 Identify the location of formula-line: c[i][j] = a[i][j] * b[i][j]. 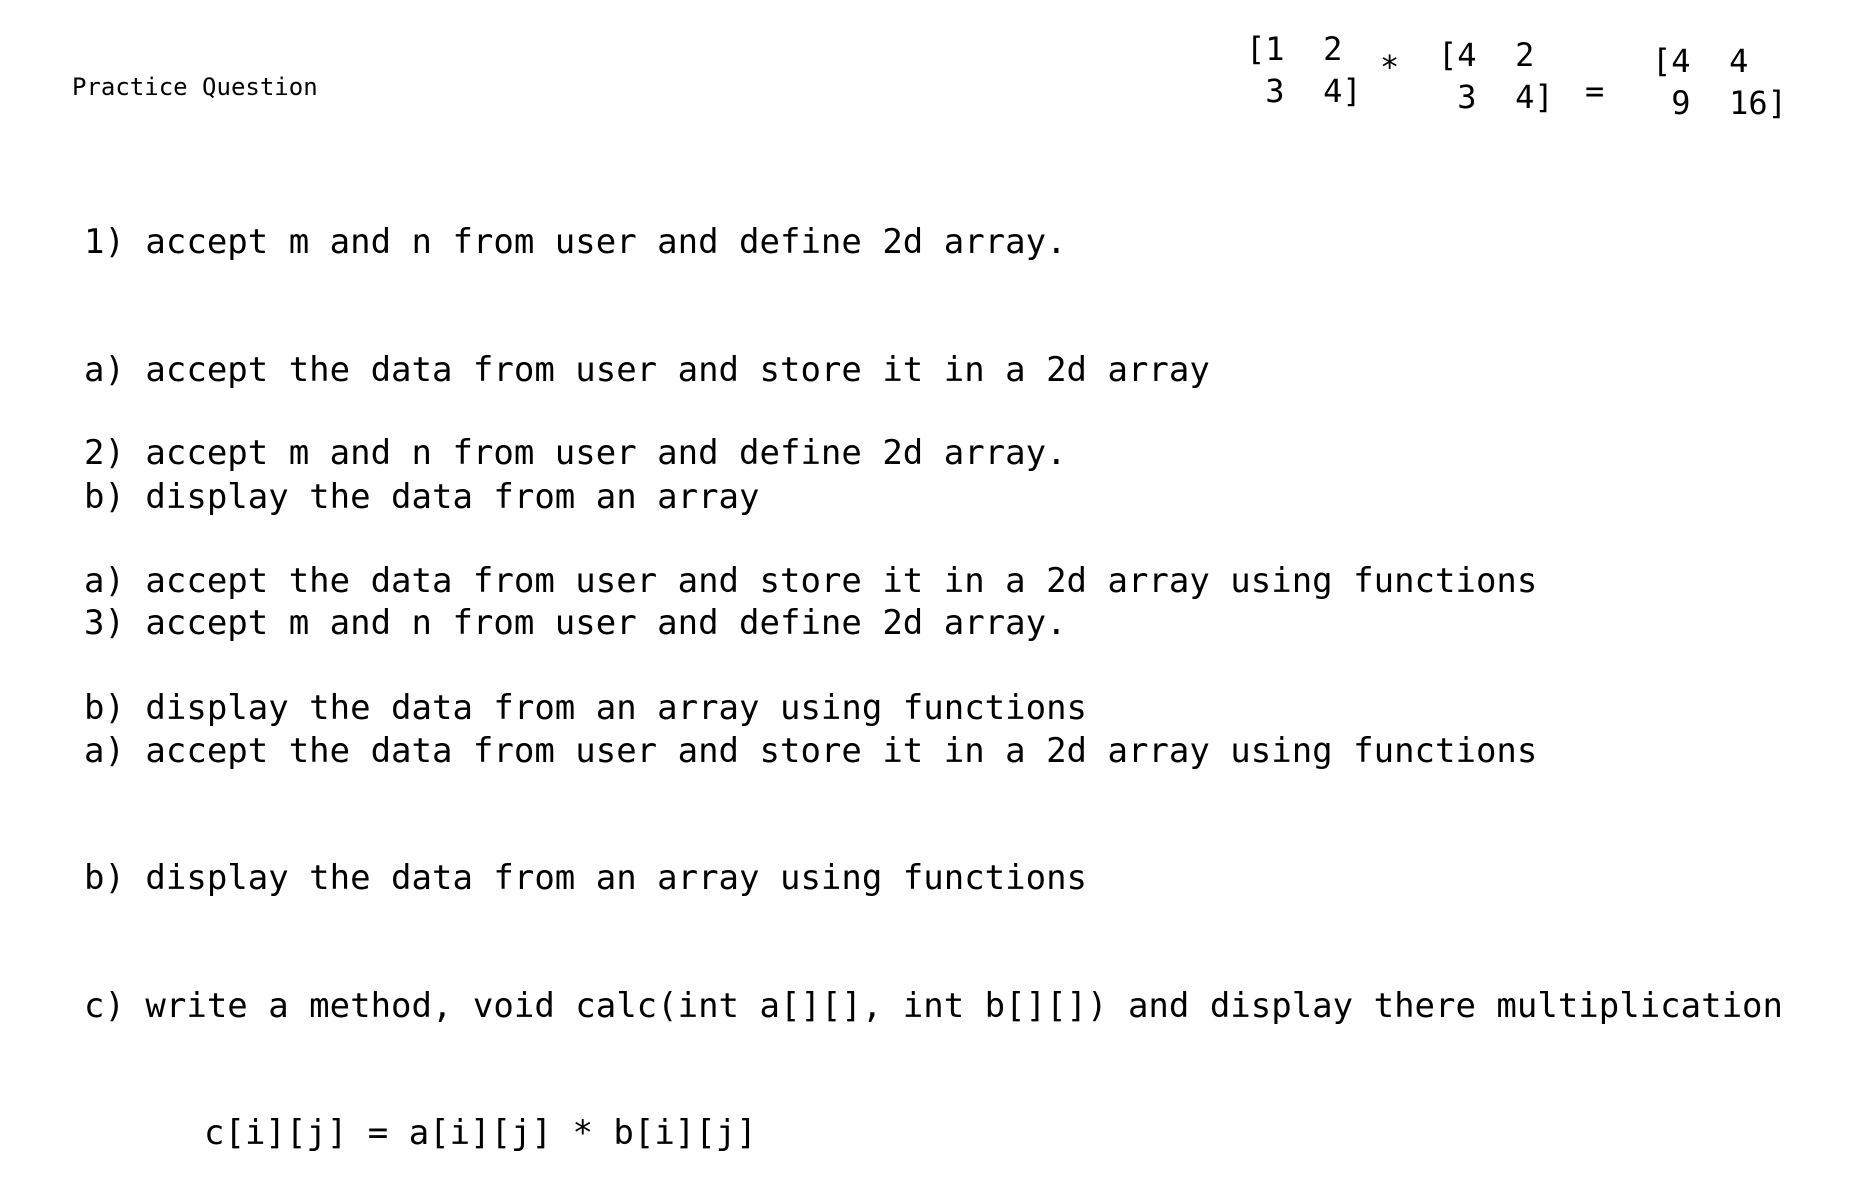
(480, 1133).